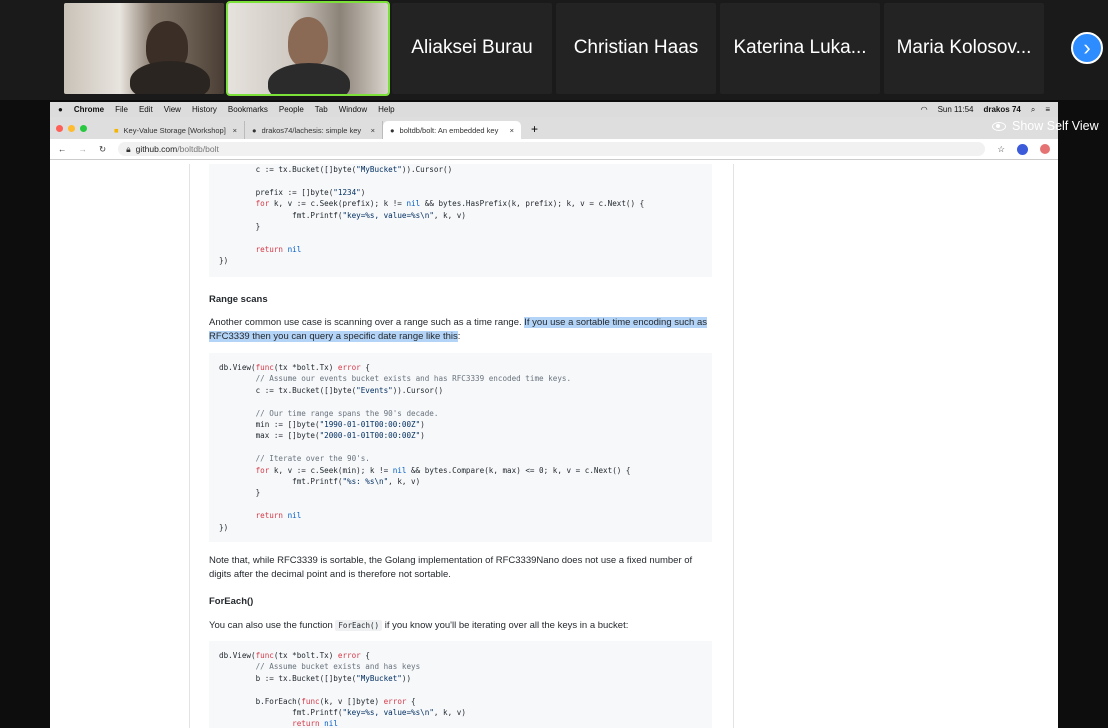 This screenshot has height=728, width=1108. What do you see at coordinates (83, 149) in the screenshot?
I see `forward-icon: →` at bounding box center [83, 149].